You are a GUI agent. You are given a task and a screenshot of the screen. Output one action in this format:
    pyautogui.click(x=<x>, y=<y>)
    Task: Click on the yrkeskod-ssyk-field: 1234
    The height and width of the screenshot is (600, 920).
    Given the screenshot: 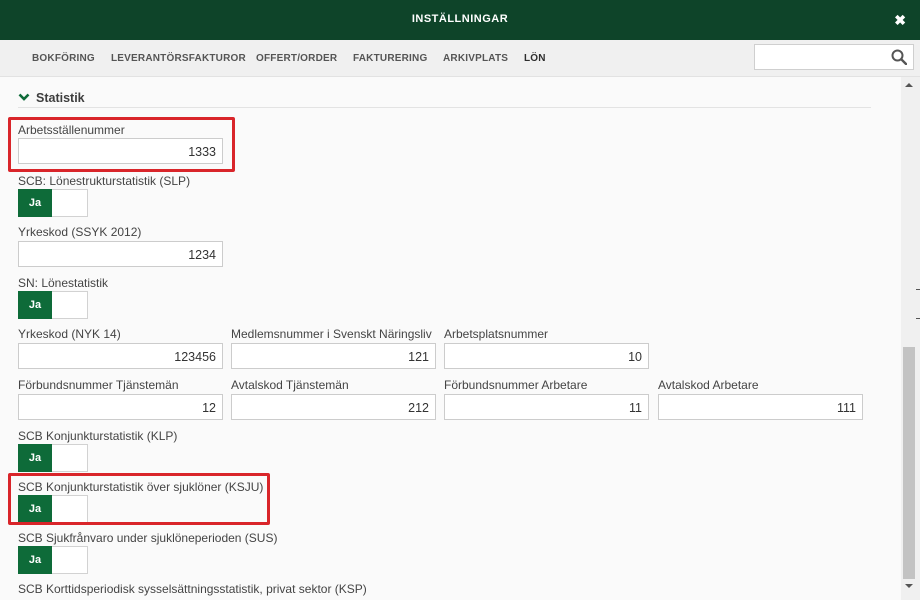 What is the action you would take?
    pyautogui.click(x=120, y=254)
    